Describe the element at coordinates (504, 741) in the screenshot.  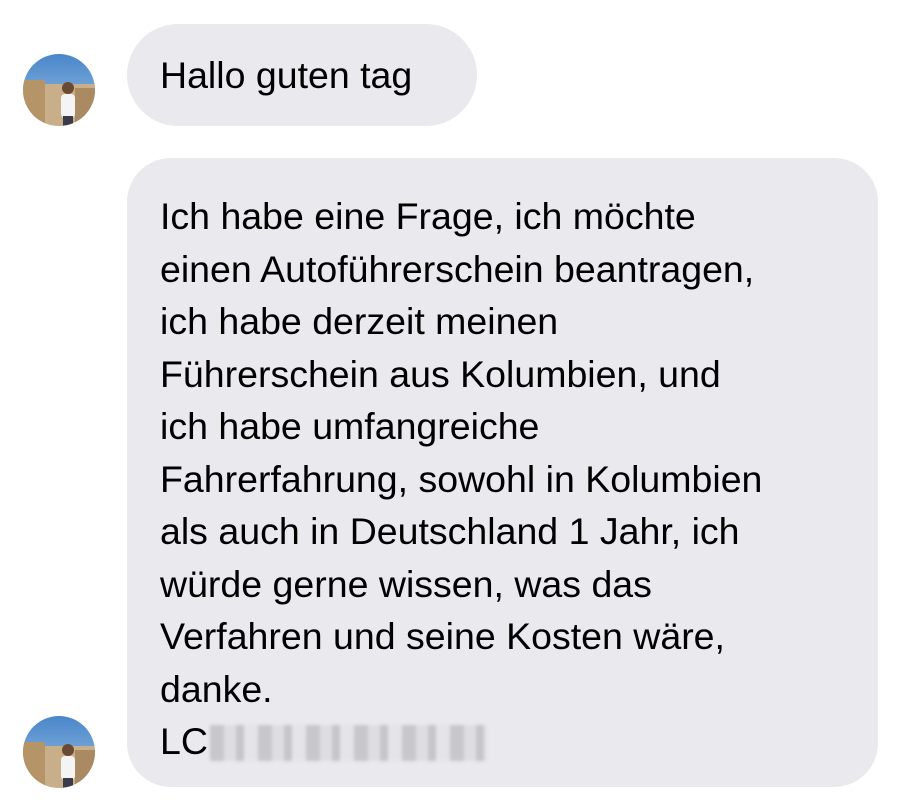
I see `message-signature: LC` at that location.